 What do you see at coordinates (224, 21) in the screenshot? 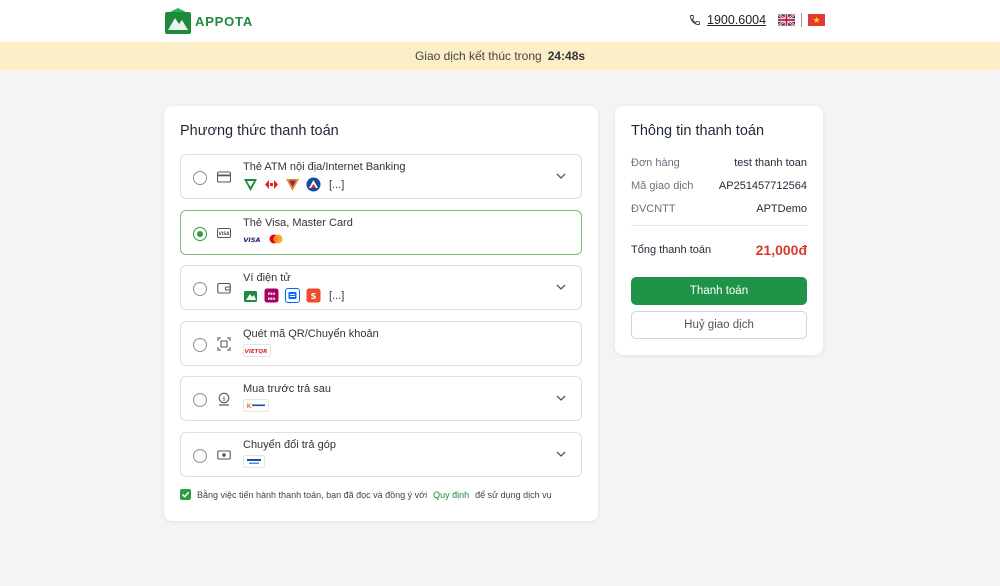
I see `logo-text: APPOTA` at bounding box center [224, 21].